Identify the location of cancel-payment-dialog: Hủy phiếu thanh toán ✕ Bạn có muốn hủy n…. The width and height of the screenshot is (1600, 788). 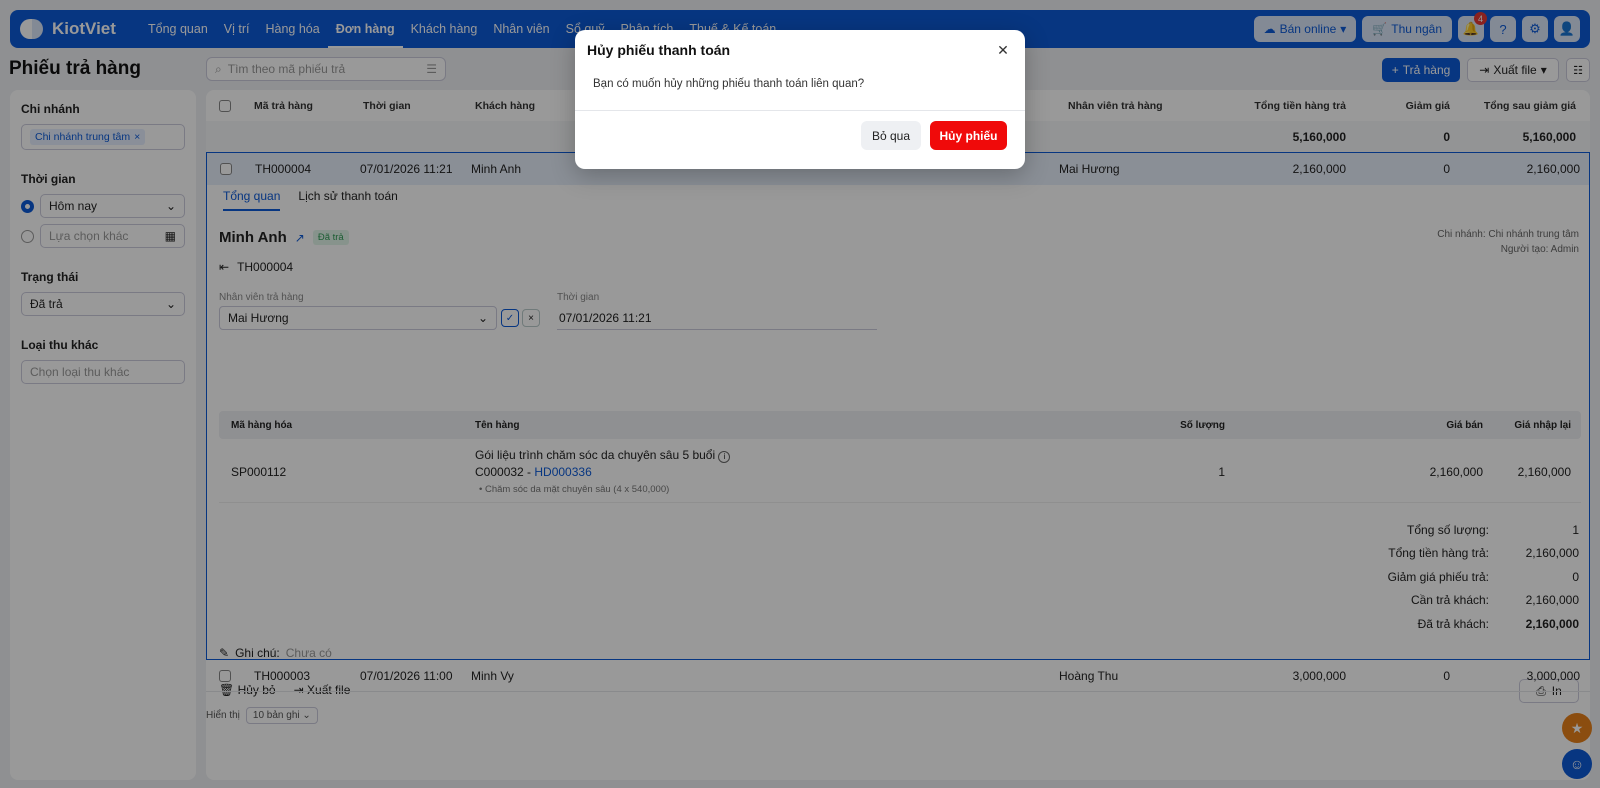
(800, 99).